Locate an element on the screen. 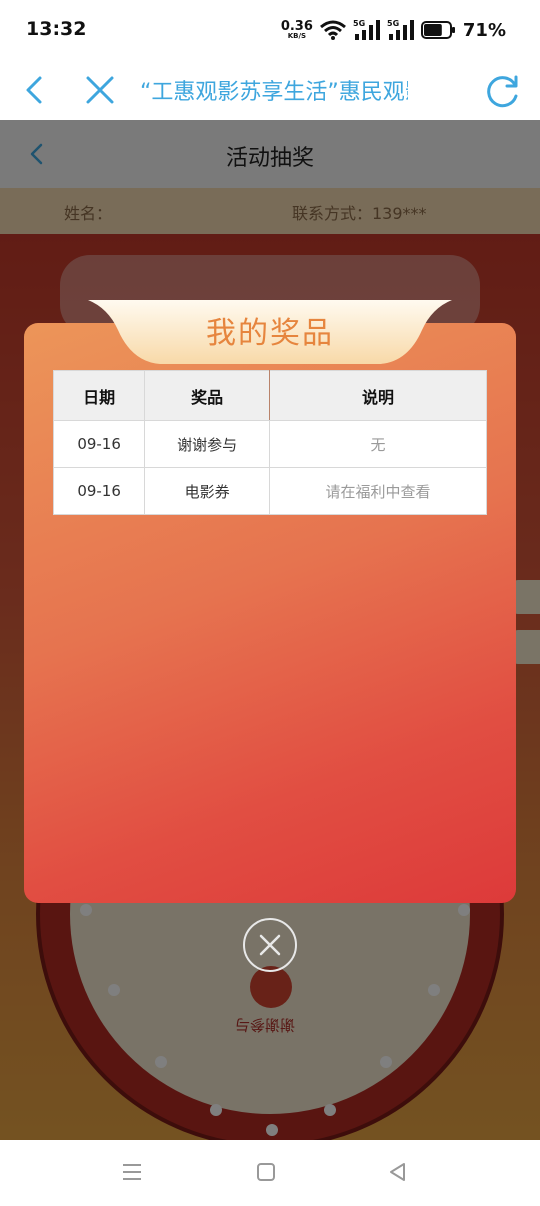 The image size is (540, 1206). column-header-date: 日期 is located at coordinates (99, 395).